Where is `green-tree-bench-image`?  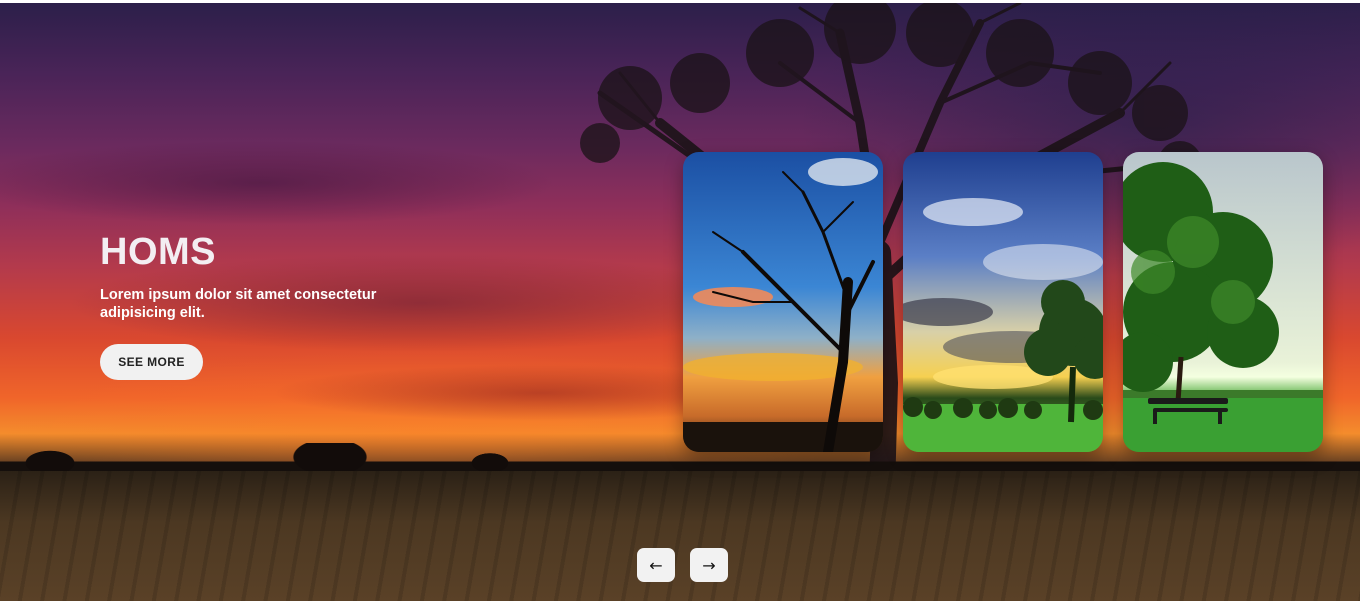
green-tree-bench-image is located at coordinates (1223, 302).